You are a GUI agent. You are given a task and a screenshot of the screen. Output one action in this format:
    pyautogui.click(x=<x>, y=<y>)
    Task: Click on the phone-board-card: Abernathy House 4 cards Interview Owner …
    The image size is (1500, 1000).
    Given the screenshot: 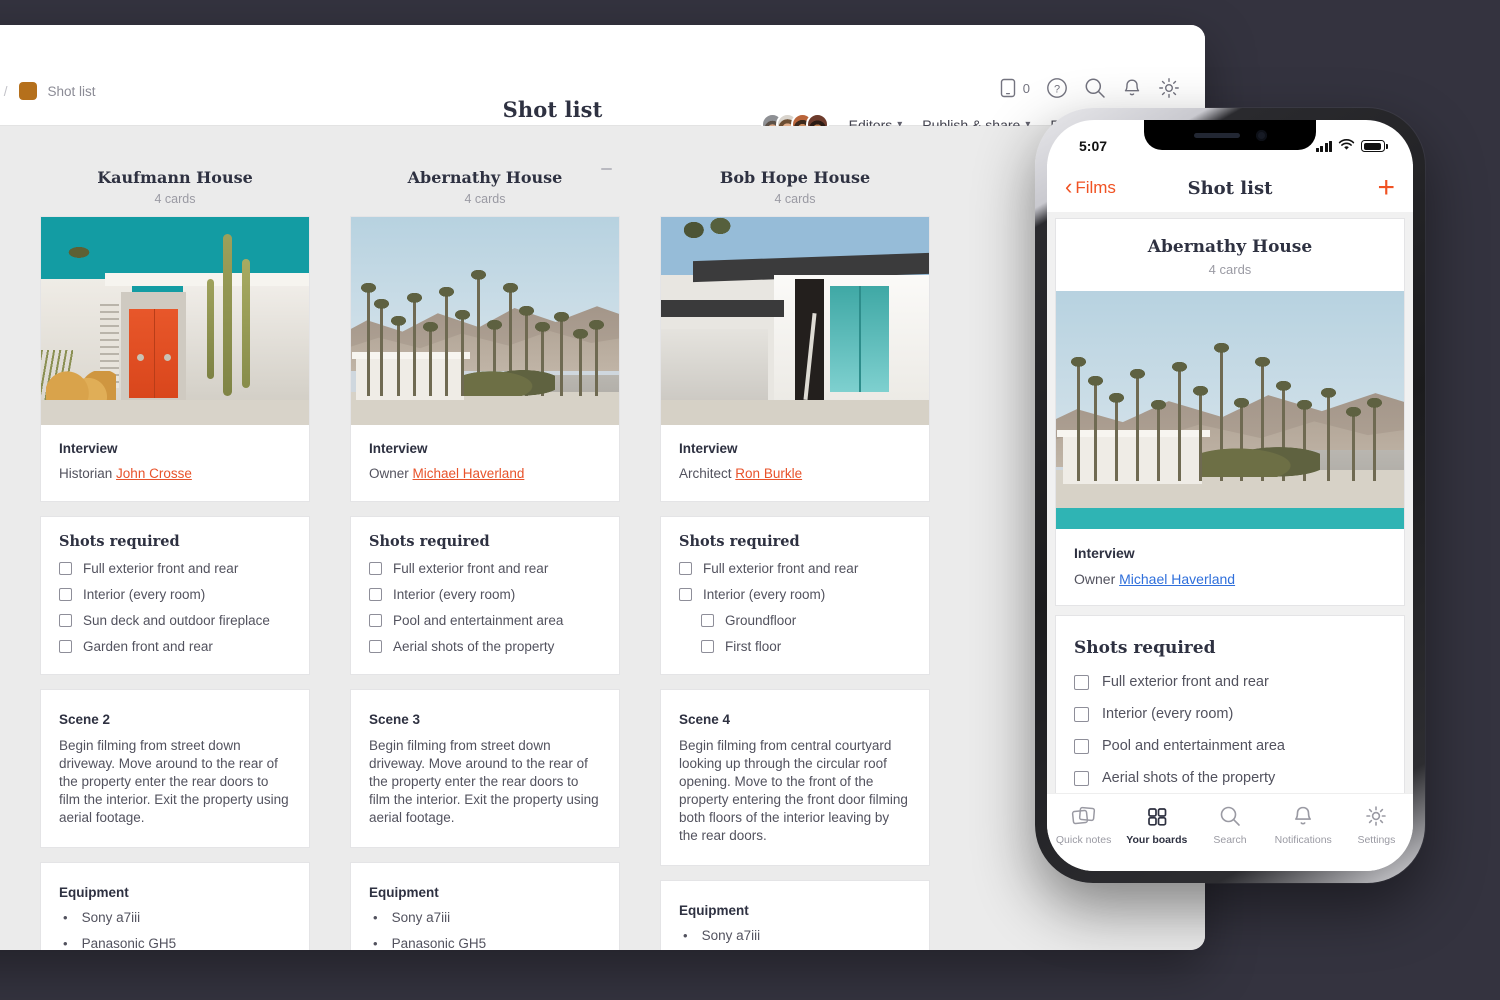 What is the action you would take?
    pyautogui.click(x=1230, y=412)
    